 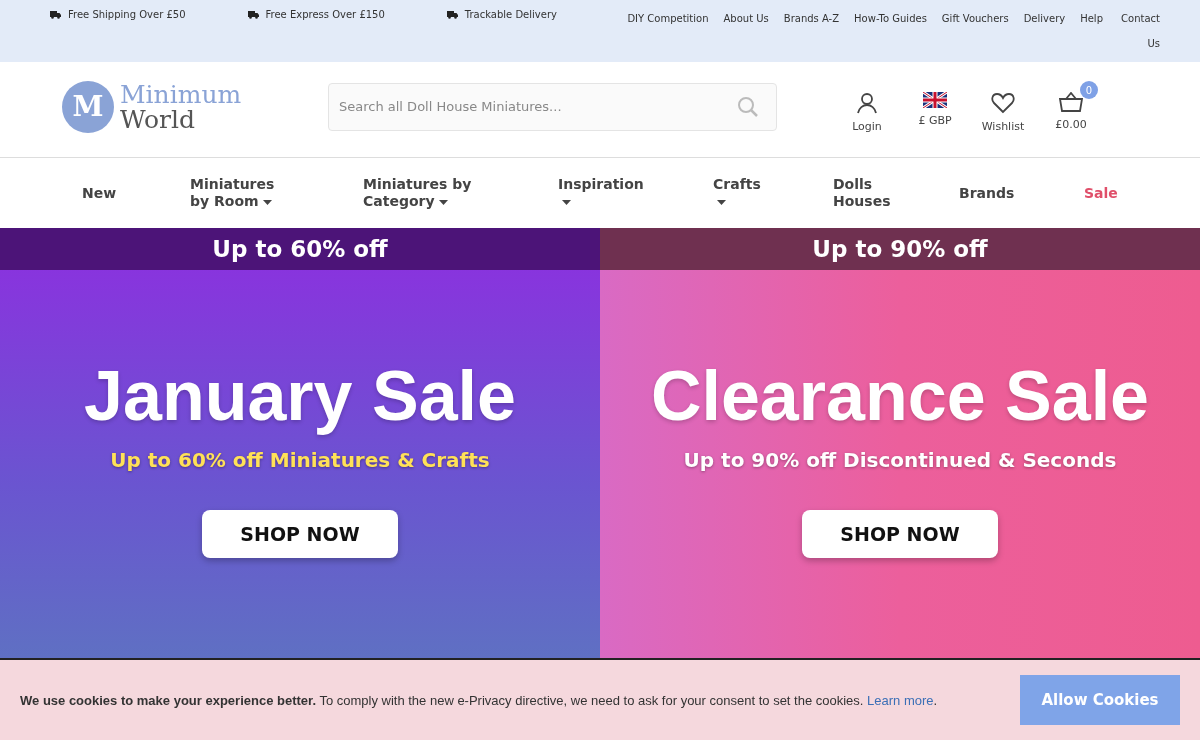 What do you see at coordinates (900, 249) in the screenshot?
I see `banner-strip: Up to 90% off` at bounding box center [900, 249].